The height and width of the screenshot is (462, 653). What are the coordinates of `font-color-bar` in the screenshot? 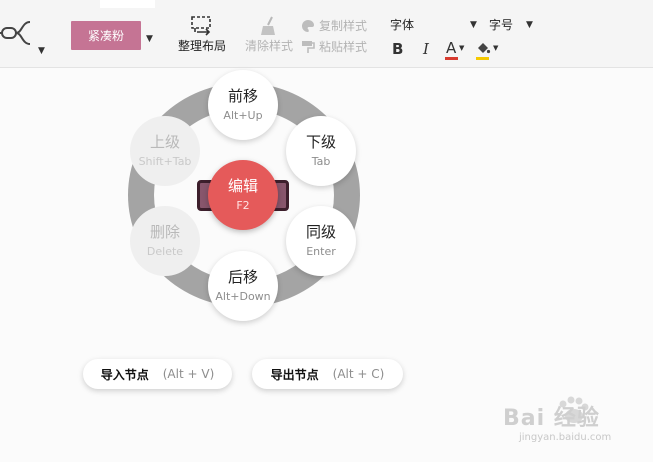 It's located at (451, 58).